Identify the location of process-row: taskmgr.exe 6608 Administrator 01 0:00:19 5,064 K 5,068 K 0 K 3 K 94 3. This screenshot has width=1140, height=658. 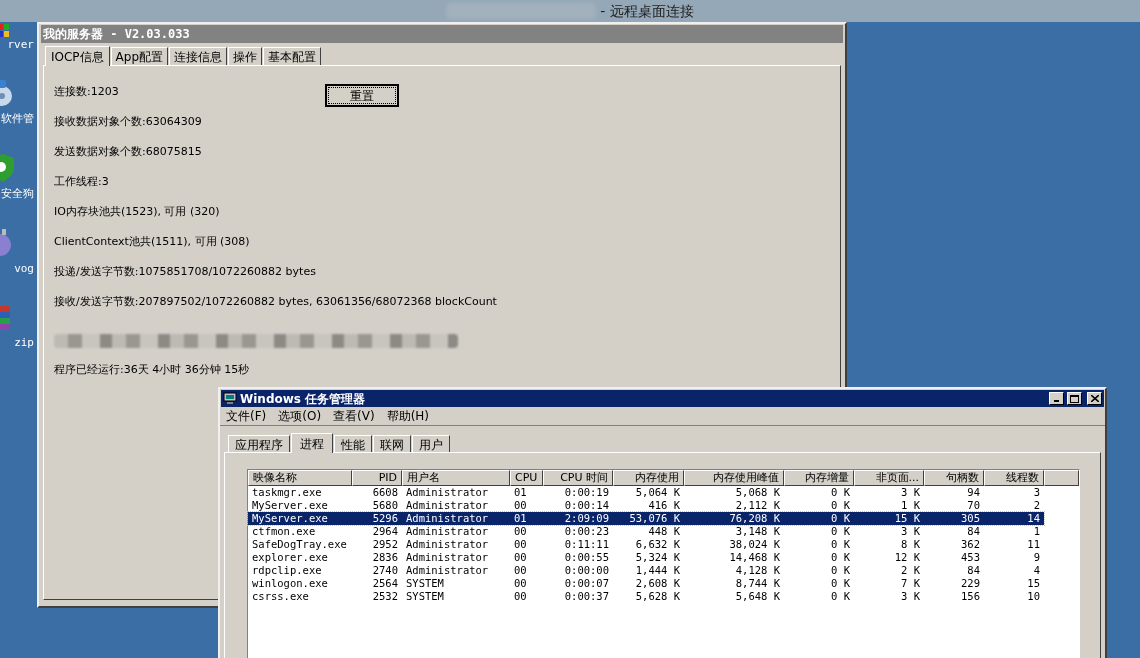
(646, 492).